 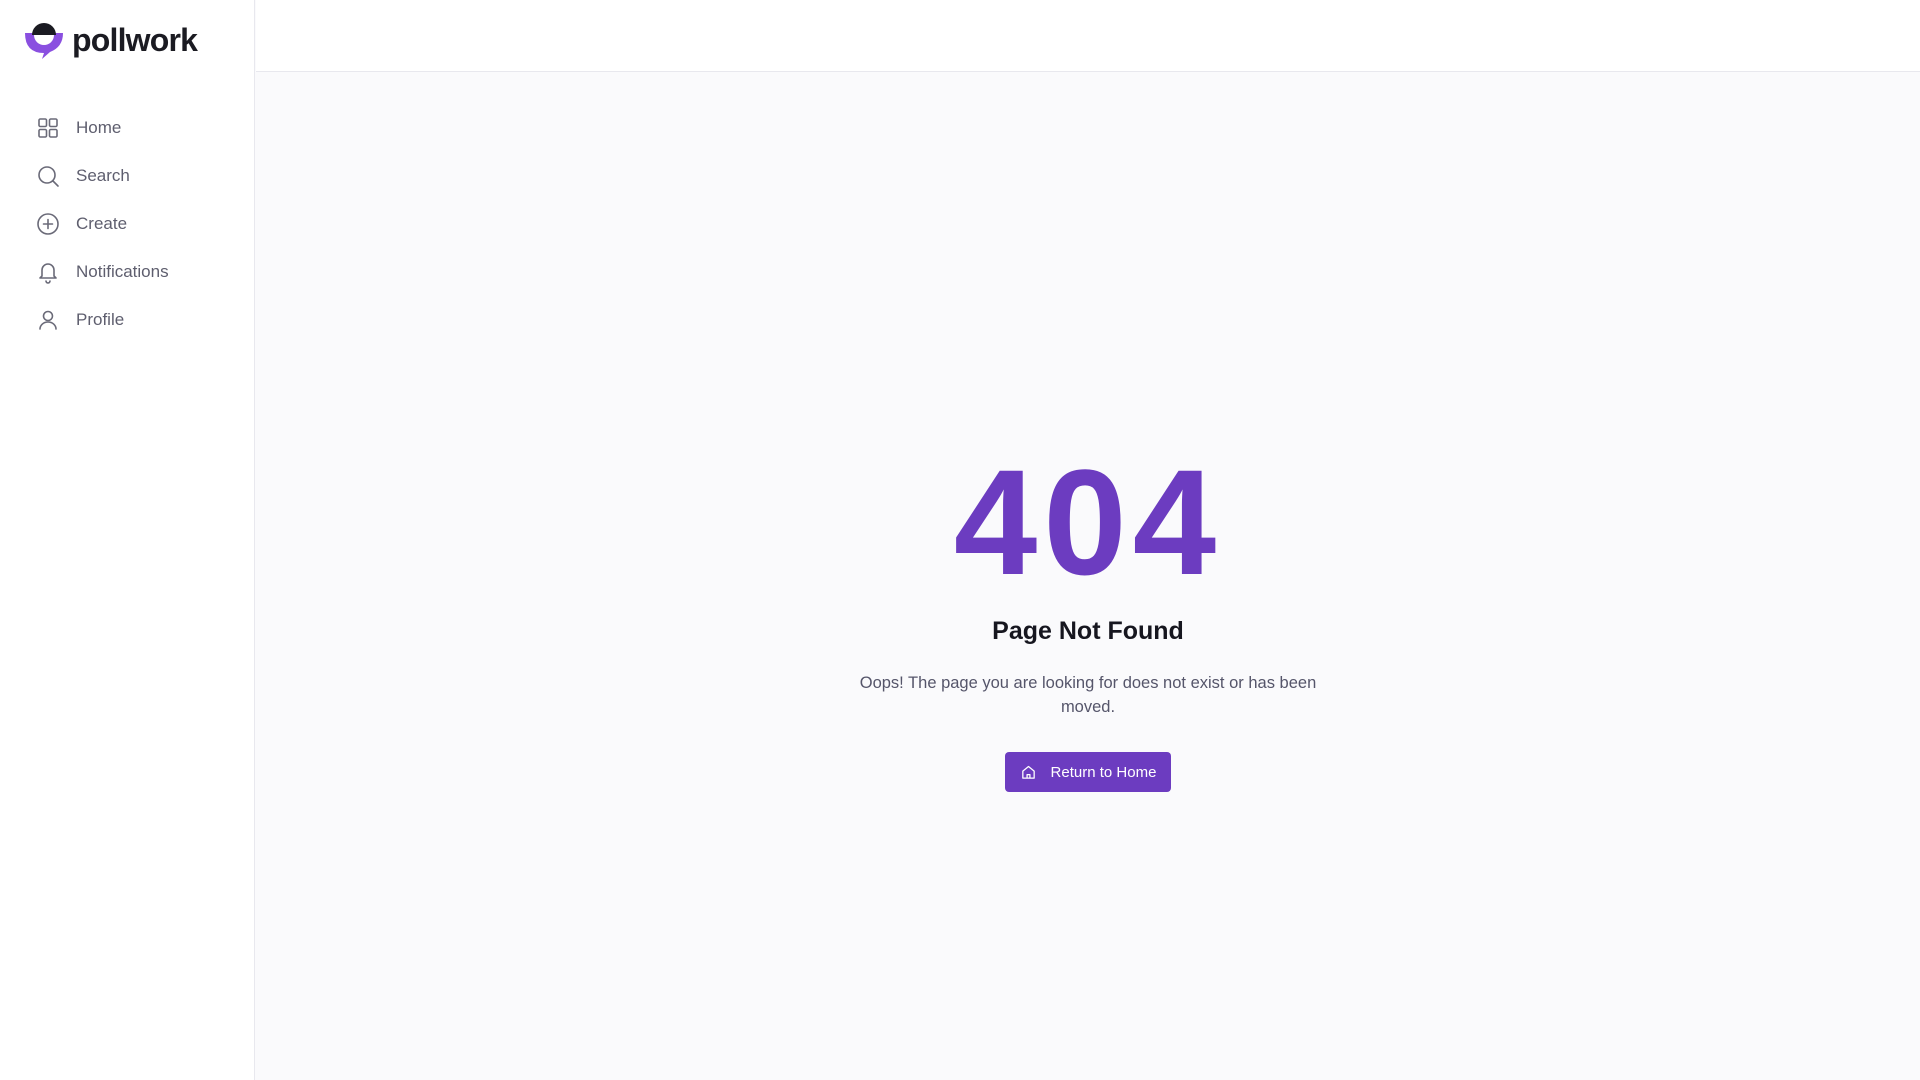 I want to click on sidebar-item-home: Home, so click(x=129, y=128).